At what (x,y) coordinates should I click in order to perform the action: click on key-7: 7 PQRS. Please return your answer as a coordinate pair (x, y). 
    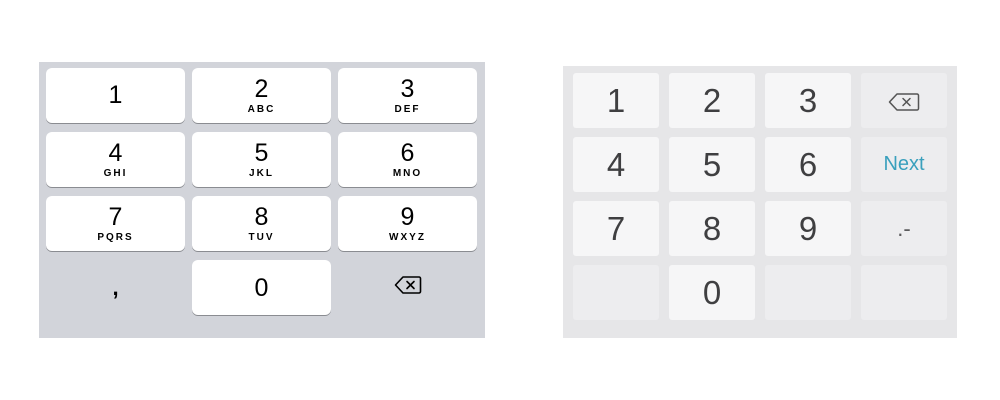
    Looking at the image, I should click on (115, 223).